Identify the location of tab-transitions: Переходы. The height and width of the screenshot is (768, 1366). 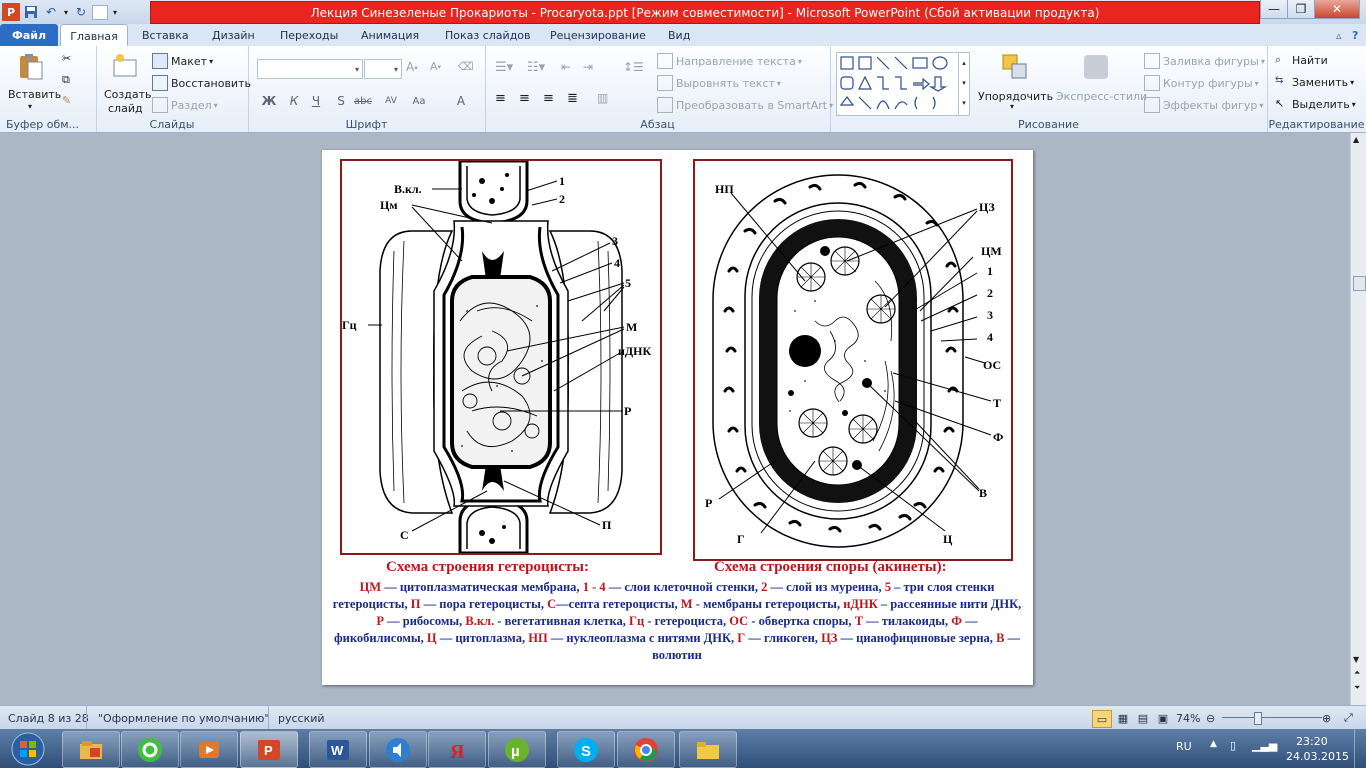
(309, 35).